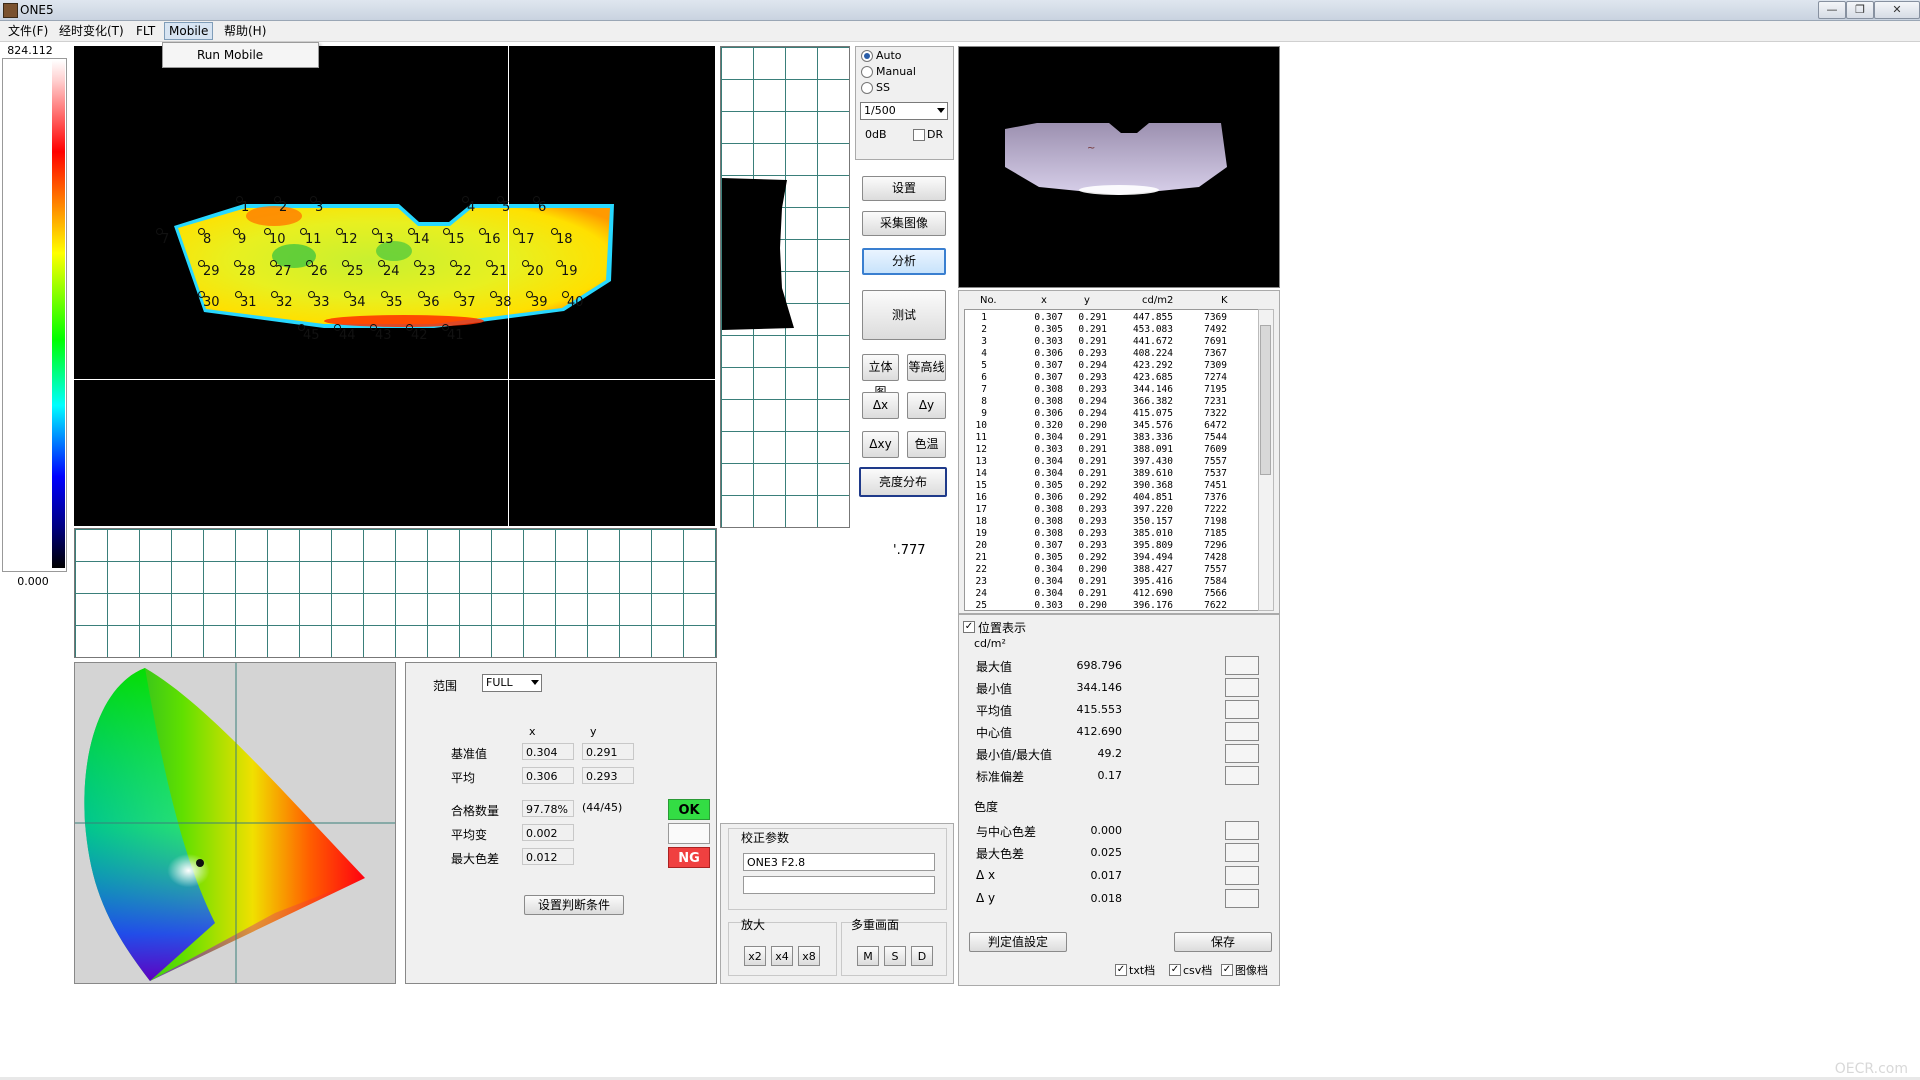 This screenshot has height=1080, width=1920. I want to click on table-row: 12 0.303 0.291 388.091 7609, so click(1112, 450).